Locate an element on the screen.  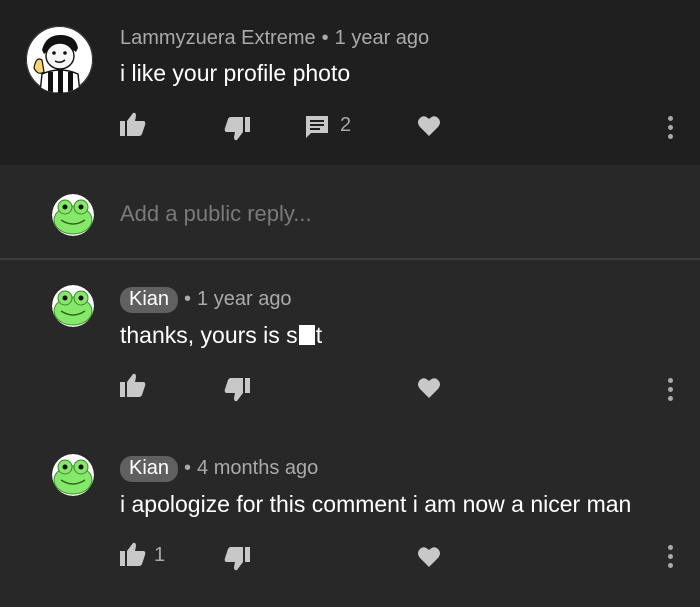
reply-1-text: thanks, yours is s t is located at coordinates (221, 335).